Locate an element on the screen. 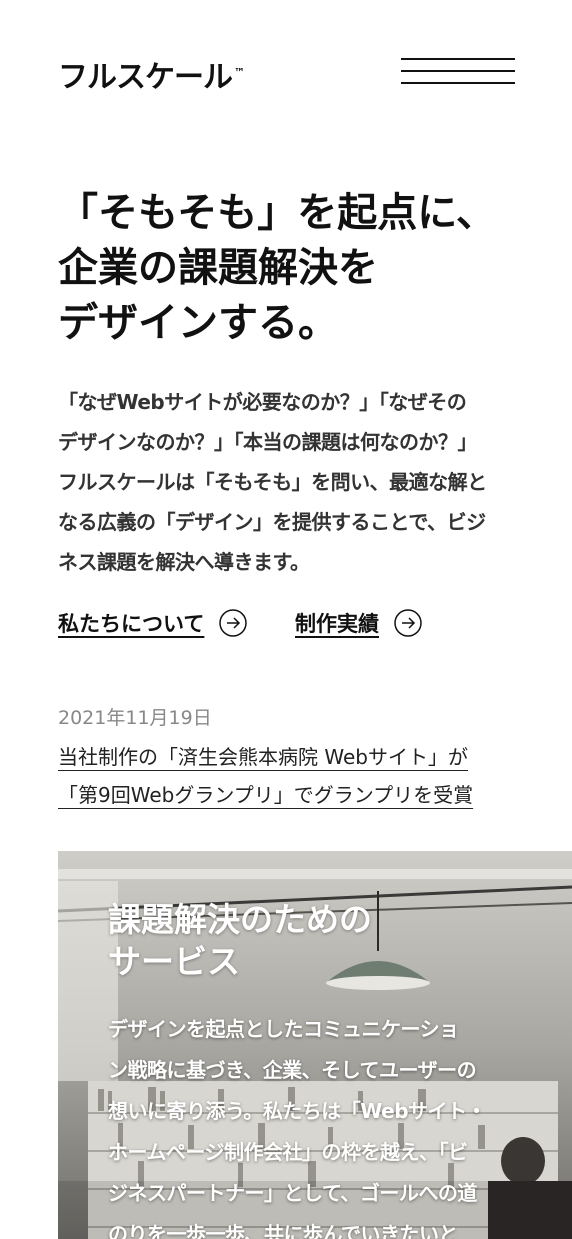 Image resolution: width=572 pixels, height=1239 pixels. lead-line: 「なぜWebサイトが必要なのか？」「なぜその is located at coordinates (262, 402).